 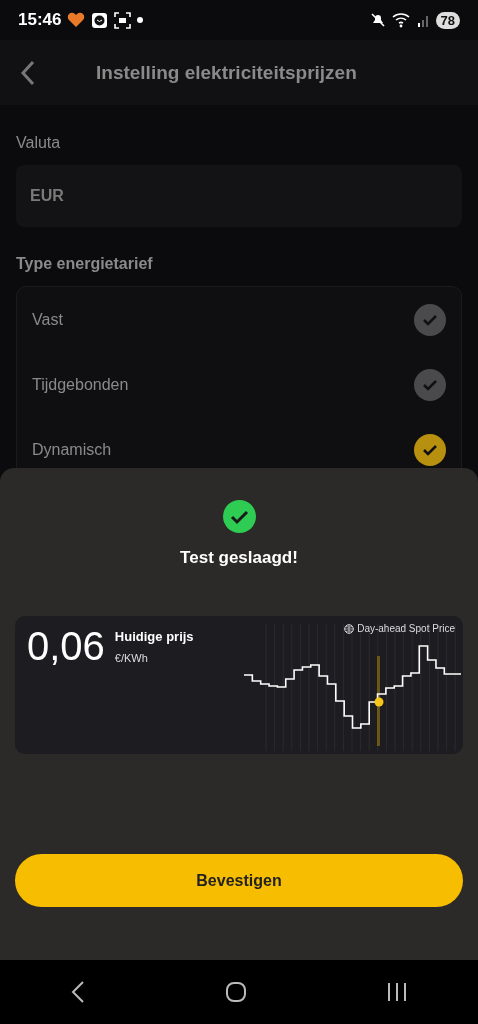 I want to click on home-icon, so click(x=236, y=992).